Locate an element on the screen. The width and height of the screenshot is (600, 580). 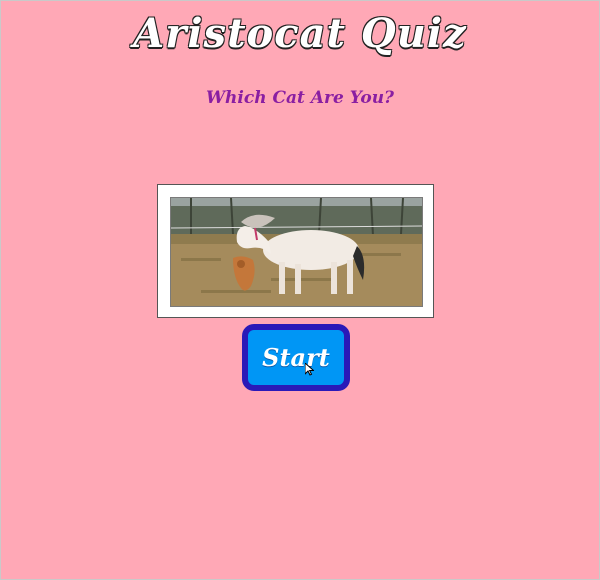
hero-image-frame is located at coordinates (295, 251).